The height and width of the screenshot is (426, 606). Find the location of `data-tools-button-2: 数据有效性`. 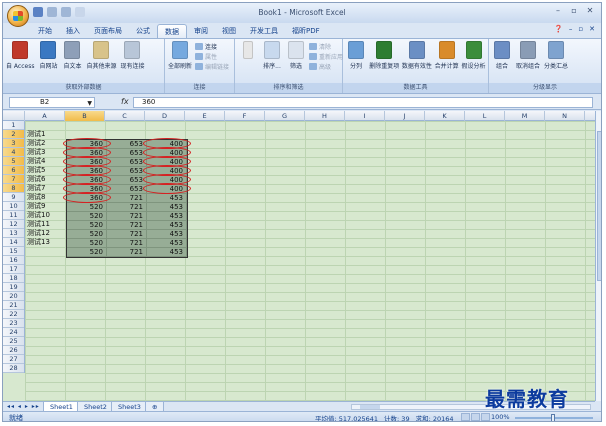

data-tools-button-2: 数据有效性 is located at coordinates (417, 55).